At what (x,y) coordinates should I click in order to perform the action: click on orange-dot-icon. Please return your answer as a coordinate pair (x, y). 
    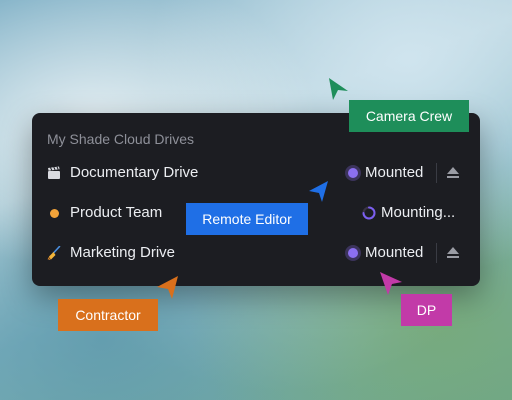
    Looking at the image, I should click on (54, 213).